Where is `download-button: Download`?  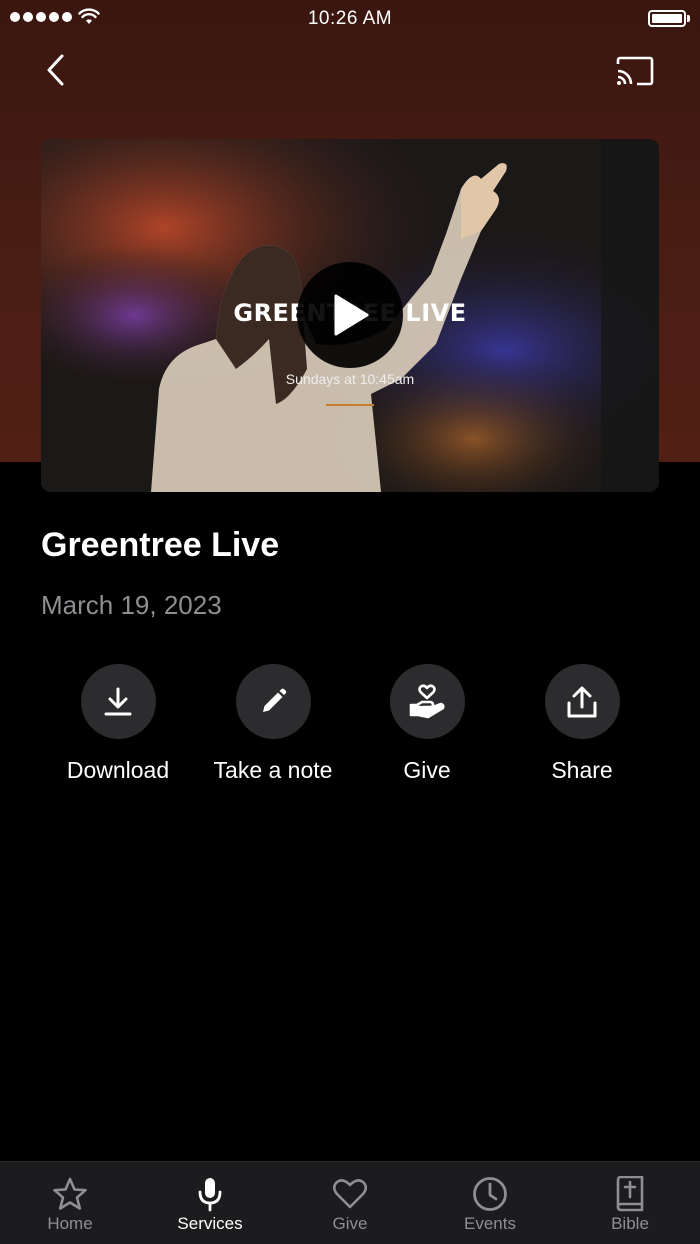 download-button: Download is located at coordinates (118, 724).